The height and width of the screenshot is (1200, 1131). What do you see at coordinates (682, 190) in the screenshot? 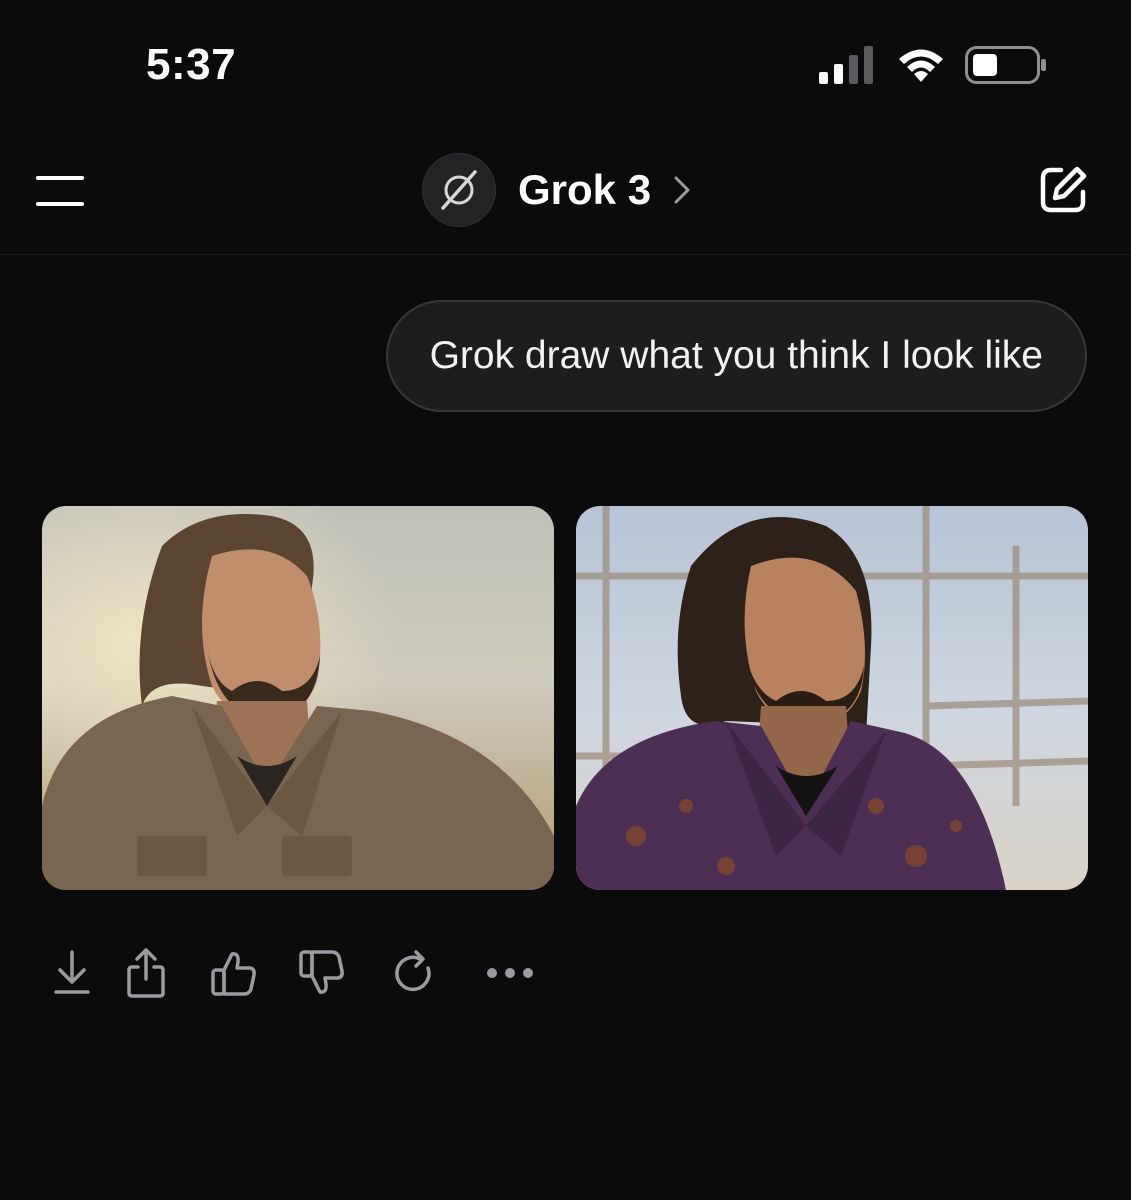
I see `chevron-right-icon` at bounding box center [682, 190].